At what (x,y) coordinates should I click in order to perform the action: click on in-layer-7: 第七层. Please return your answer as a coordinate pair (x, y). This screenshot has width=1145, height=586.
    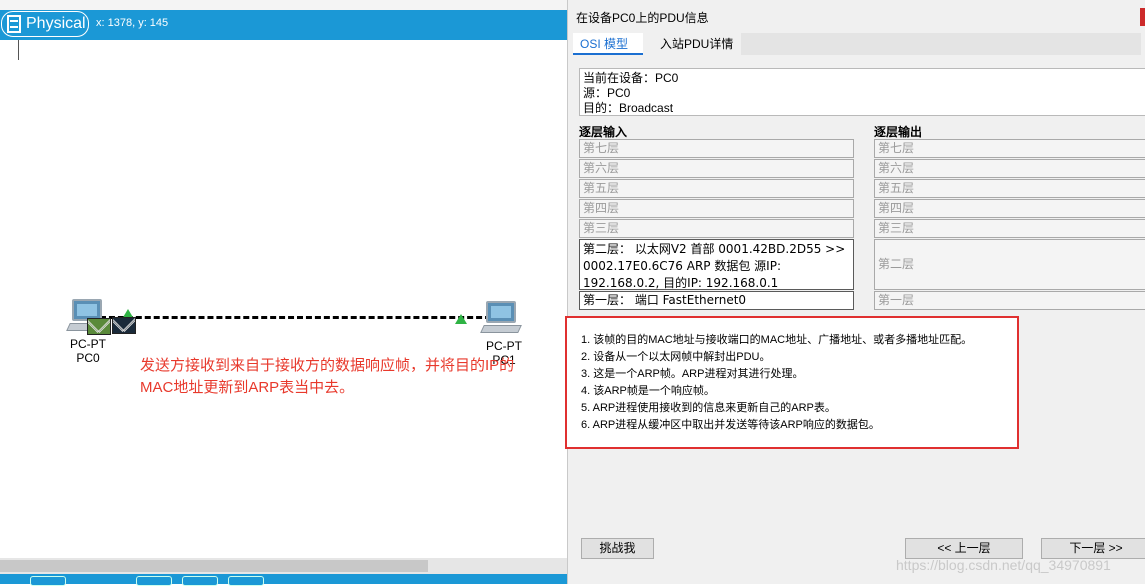
    Looking at the image, I should click on (716, 148).